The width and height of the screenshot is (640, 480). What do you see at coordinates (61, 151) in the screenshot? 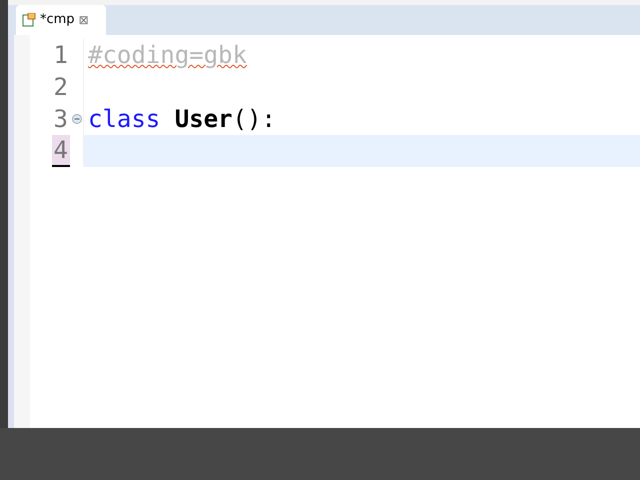
I see `line-number: 4` at bounding box center [61, 151].